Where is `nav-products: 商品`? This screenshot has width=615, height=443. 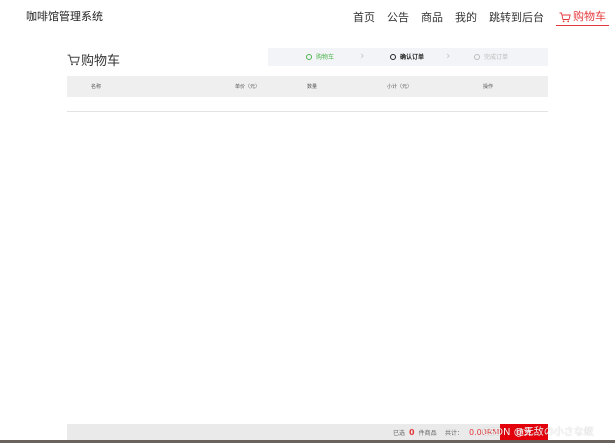 nav-products: 商品 is located at coordinates (432, 18).